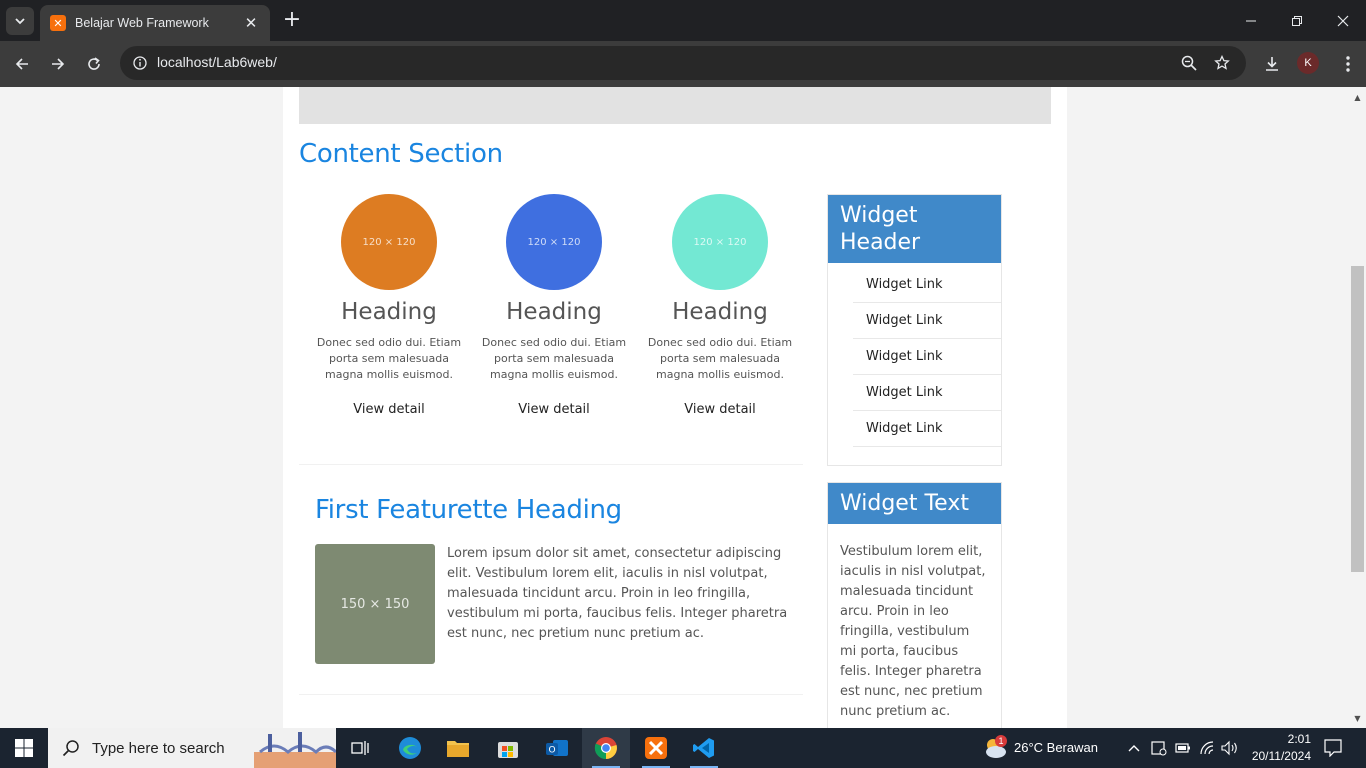 Image resolution: width=1366 pixels, height=768 pixels. I want to click on vscode-app, so click(704, 748).